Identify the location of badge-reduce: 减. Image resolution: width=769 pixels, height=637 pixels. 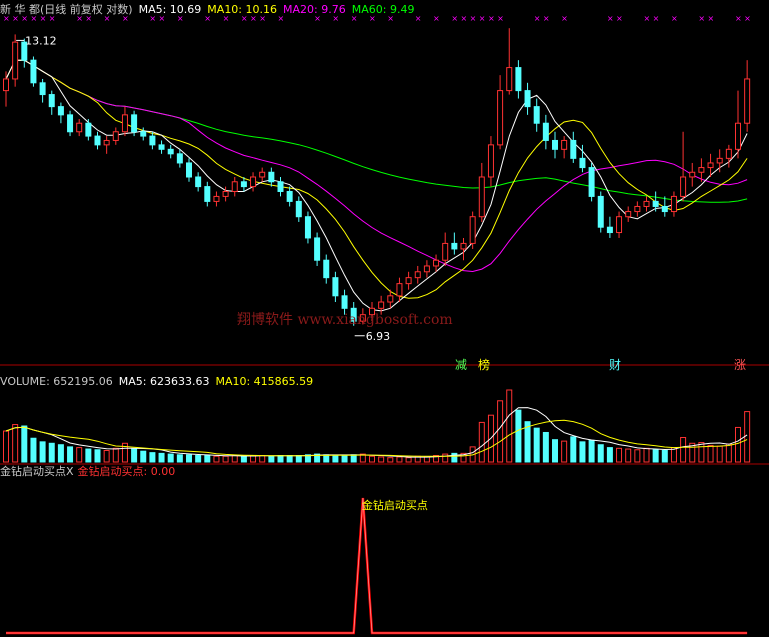
(461, 365).